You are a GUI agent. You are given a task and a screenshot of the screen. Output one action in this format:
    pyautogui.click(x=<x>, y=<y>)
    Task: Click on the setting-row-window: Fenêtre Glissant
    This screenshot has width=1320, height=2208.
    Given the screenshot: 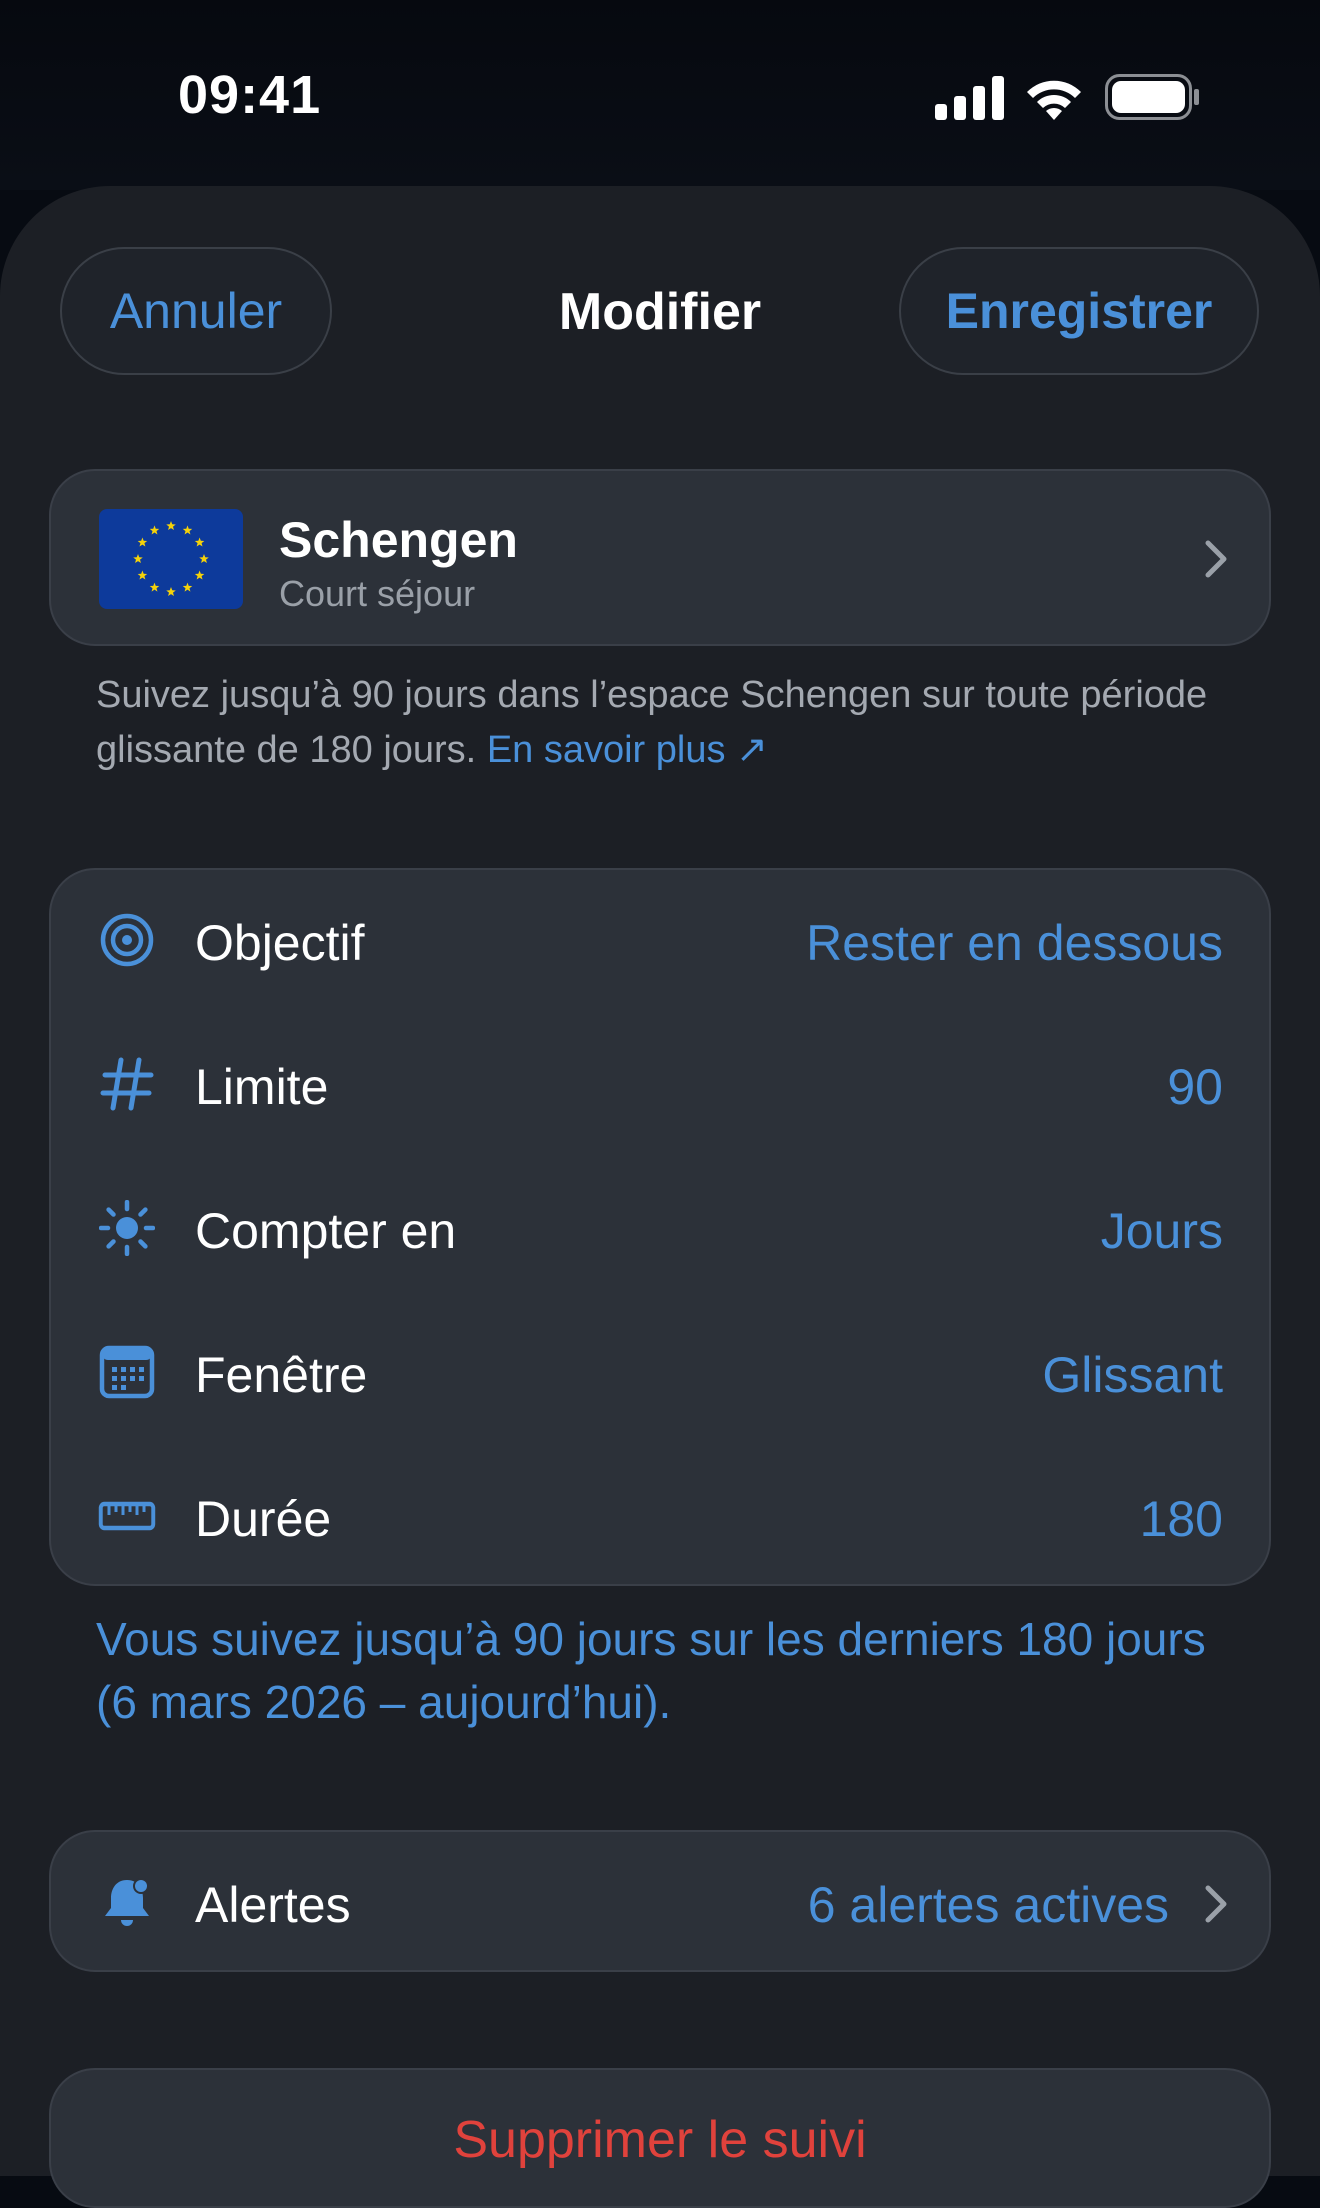 What is the action you would take?
    pyautogui.click(x=660, y=1372)
    